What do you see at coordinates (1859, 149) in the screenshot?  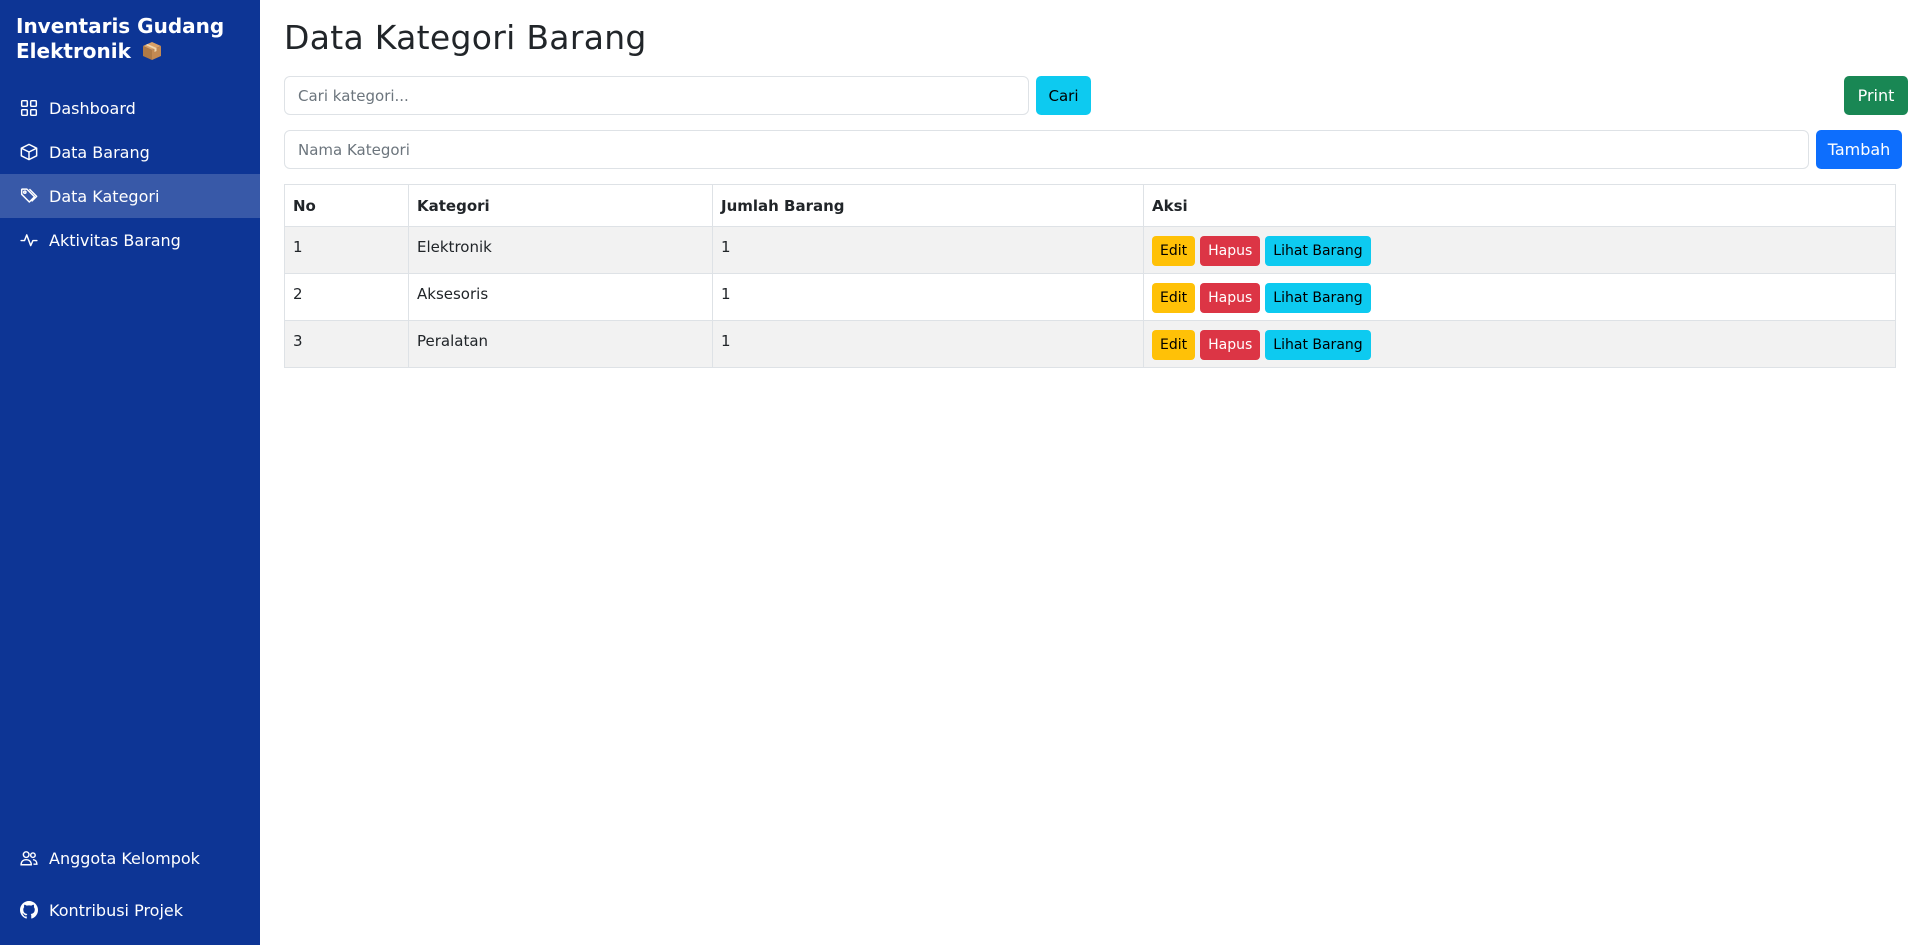 I see `add-category-button: Tambah` at bounding box center [1859, 149].